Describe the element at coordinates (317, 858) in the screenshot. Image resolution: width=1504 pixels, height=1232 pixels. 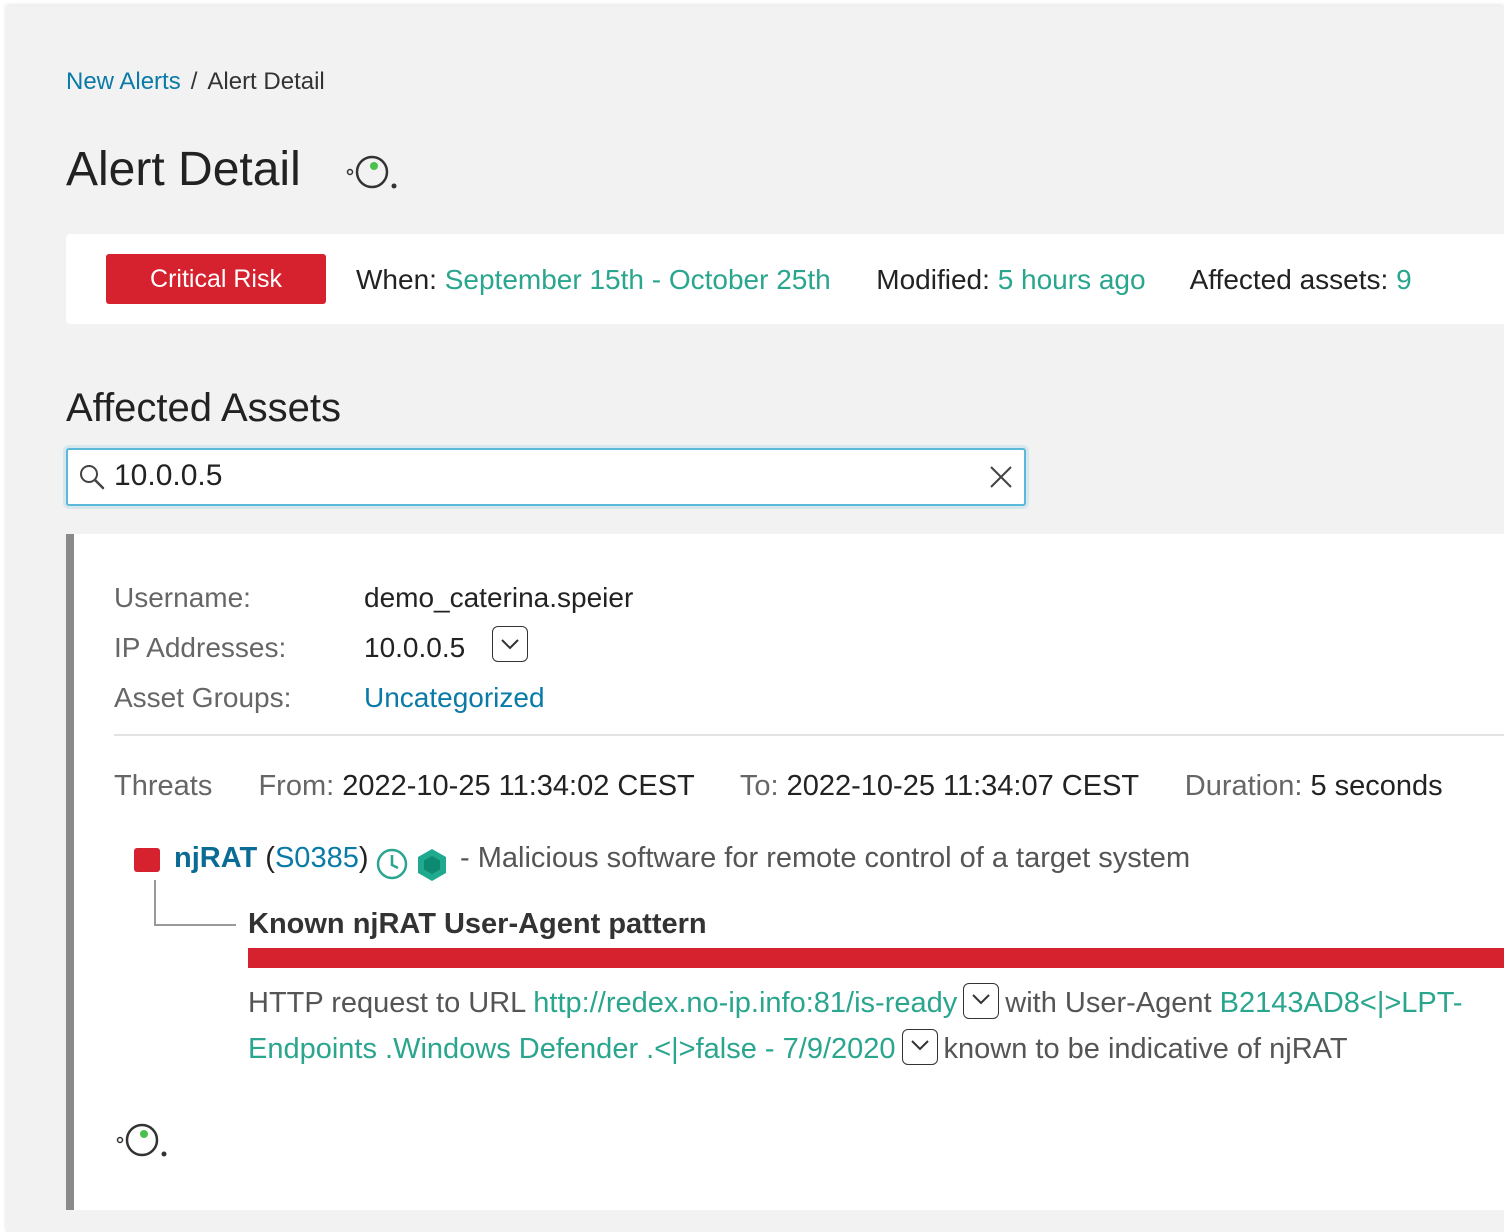
I see `threat-code-link: S0385` at that location.